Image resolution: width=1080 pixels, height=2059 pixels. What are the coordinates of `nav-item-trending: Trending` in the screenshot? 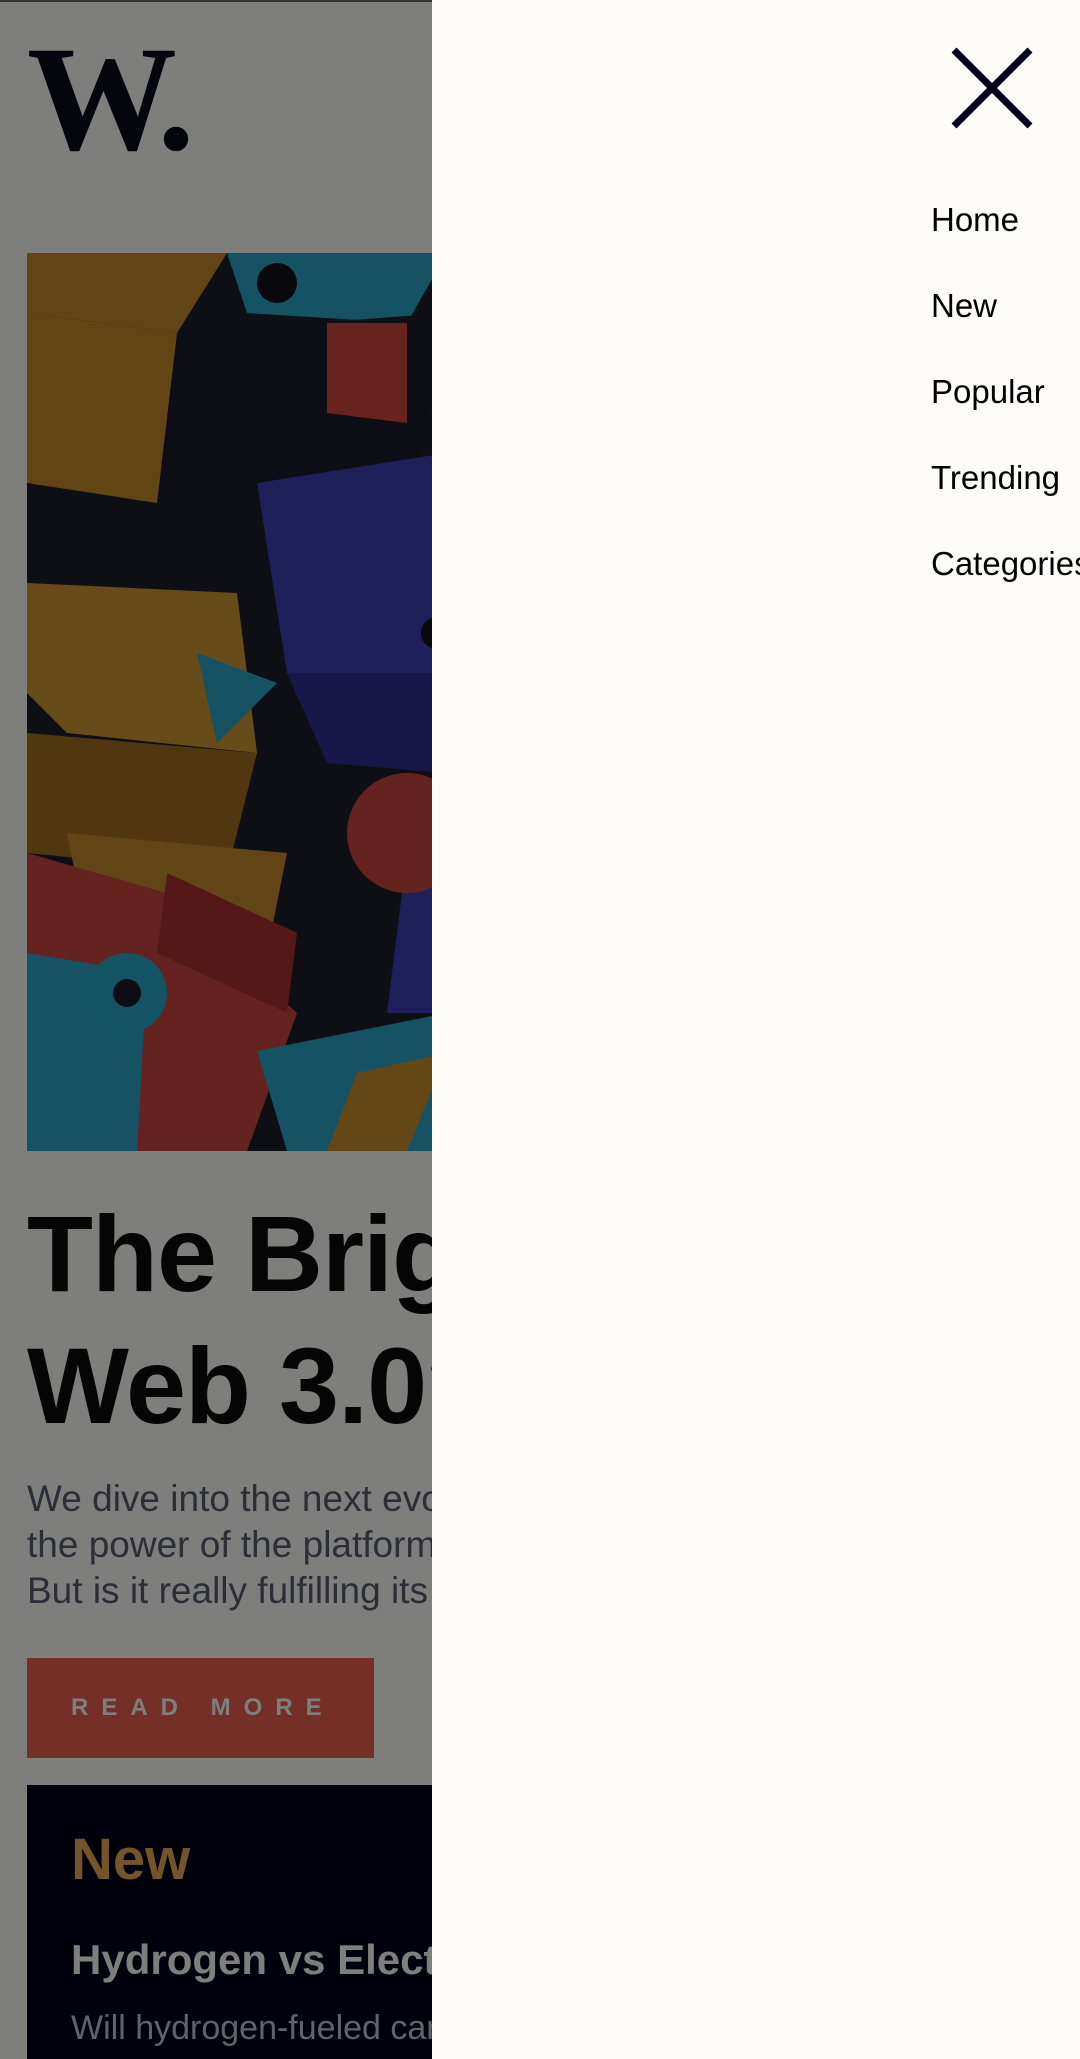 It's located at (1005, 496).